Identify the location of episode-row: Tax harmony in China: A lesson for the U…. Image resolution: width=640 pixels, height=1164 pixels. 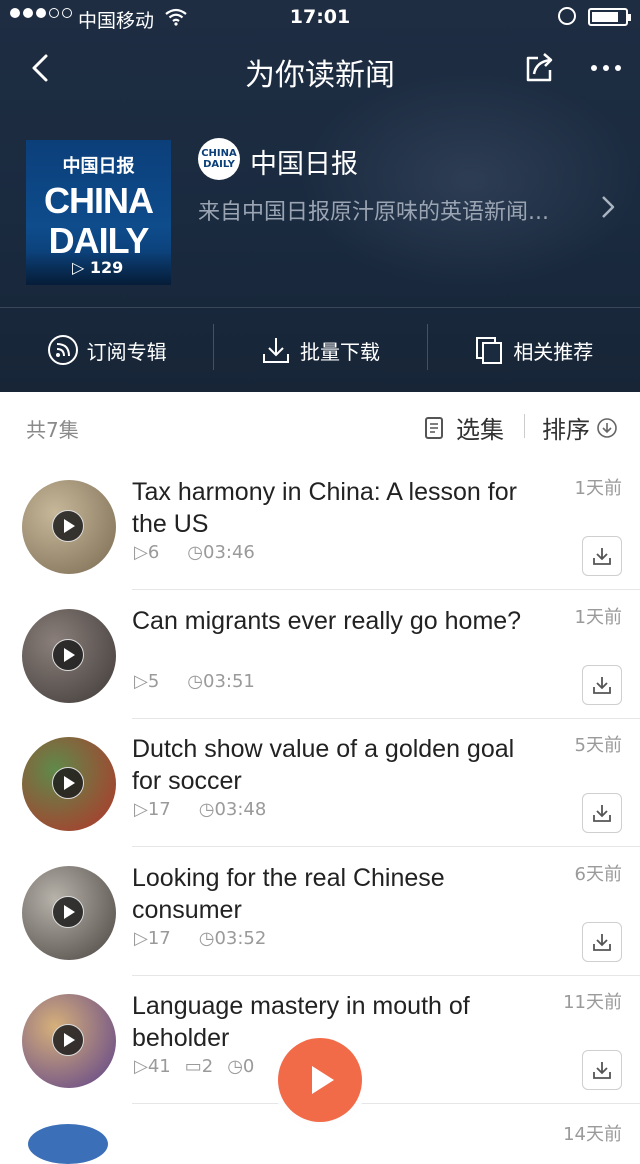
(320, 526).